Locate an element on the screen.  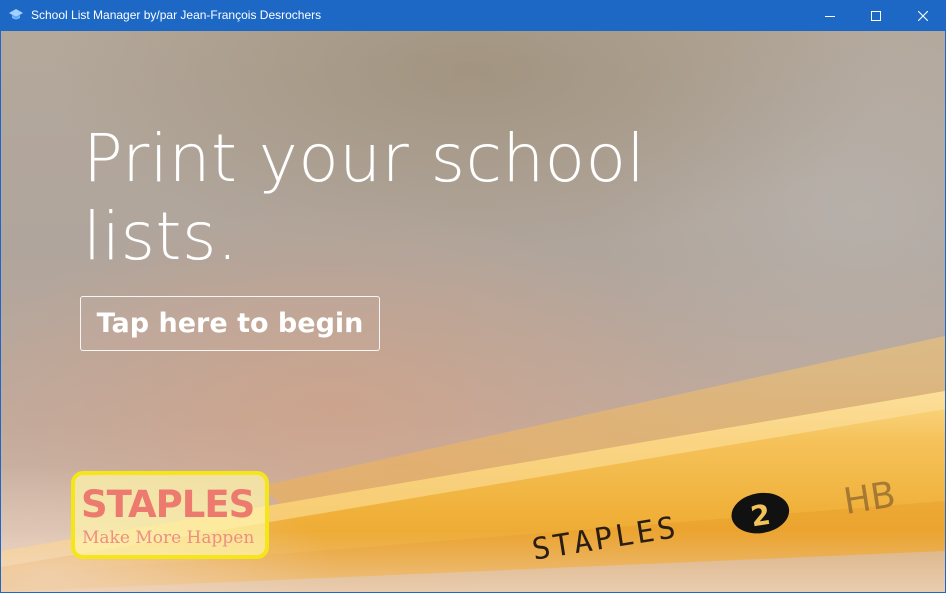
graduation-cap-icon is located at coordinates (16, 14).